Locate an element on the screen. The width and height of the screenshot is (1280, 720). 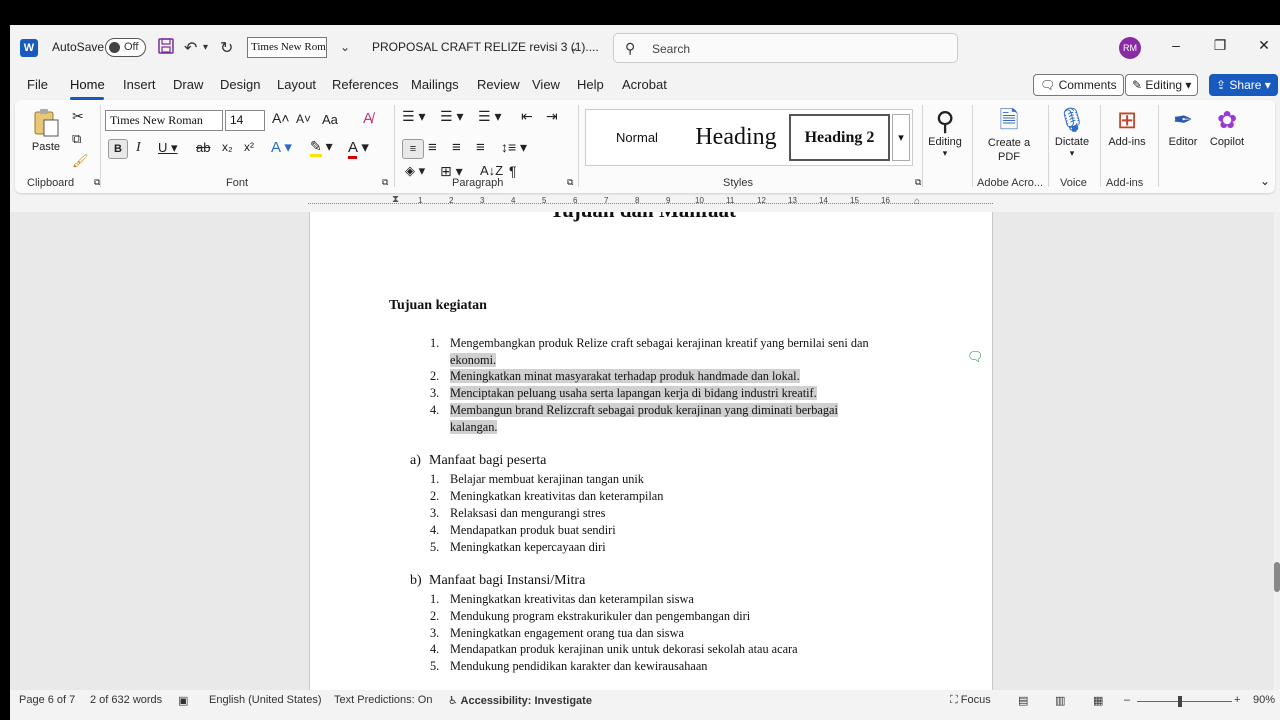
comments-button: 🗨 Comments is located at coordinates (1078, 85).